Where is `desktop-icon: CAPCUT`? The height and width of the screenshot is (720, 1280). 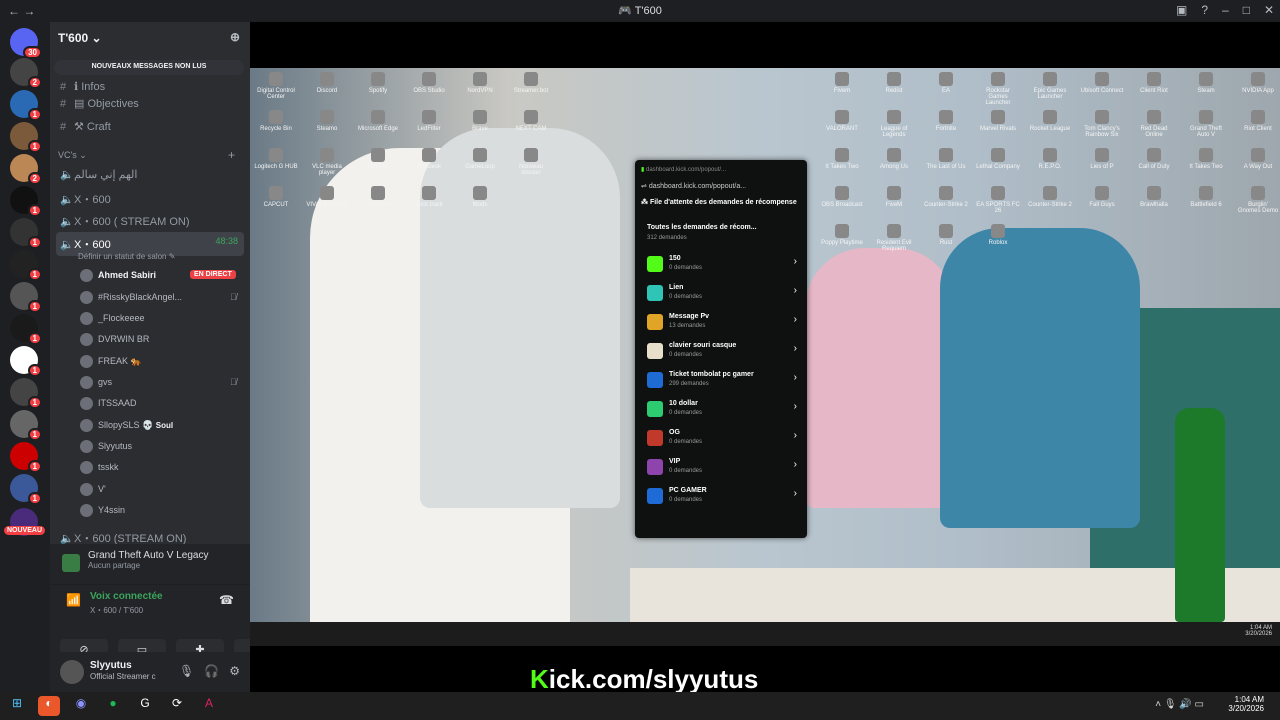
desktop-icon: CAPCUT is located at coordinates (276, 197).